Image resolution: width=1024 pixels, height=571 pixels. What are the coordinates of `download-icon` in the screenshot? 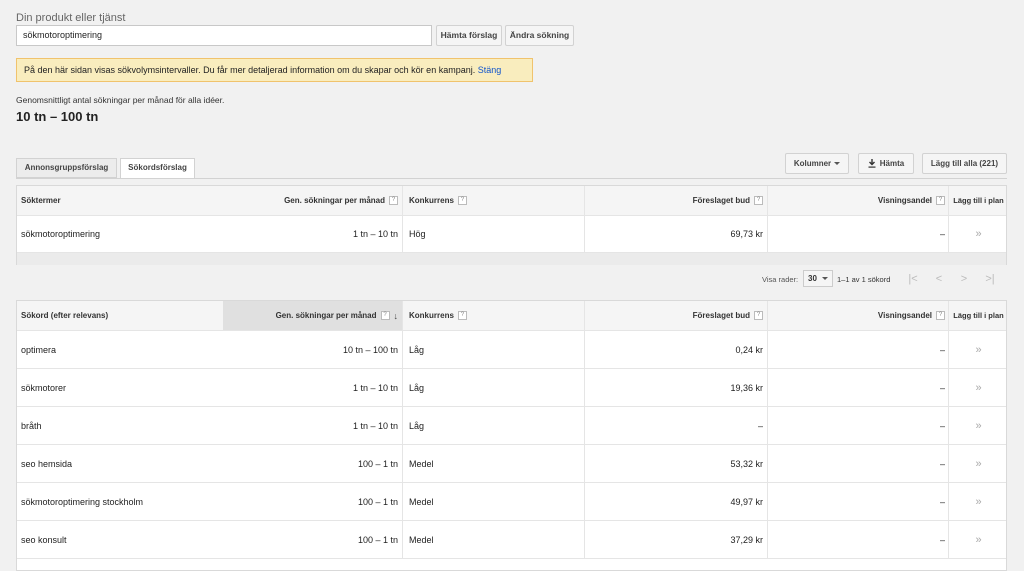 It's located at (872, 164).